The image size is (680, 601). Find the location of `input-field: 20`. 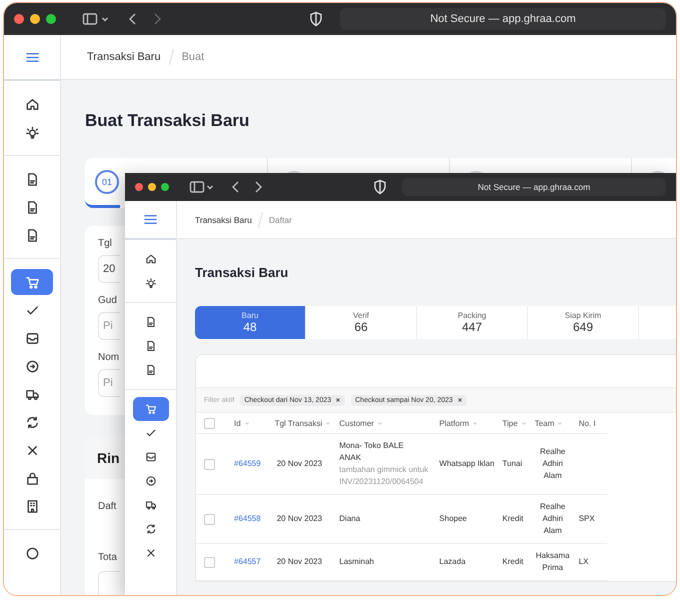

input-field: 20 is located at coordinates (109, 269).